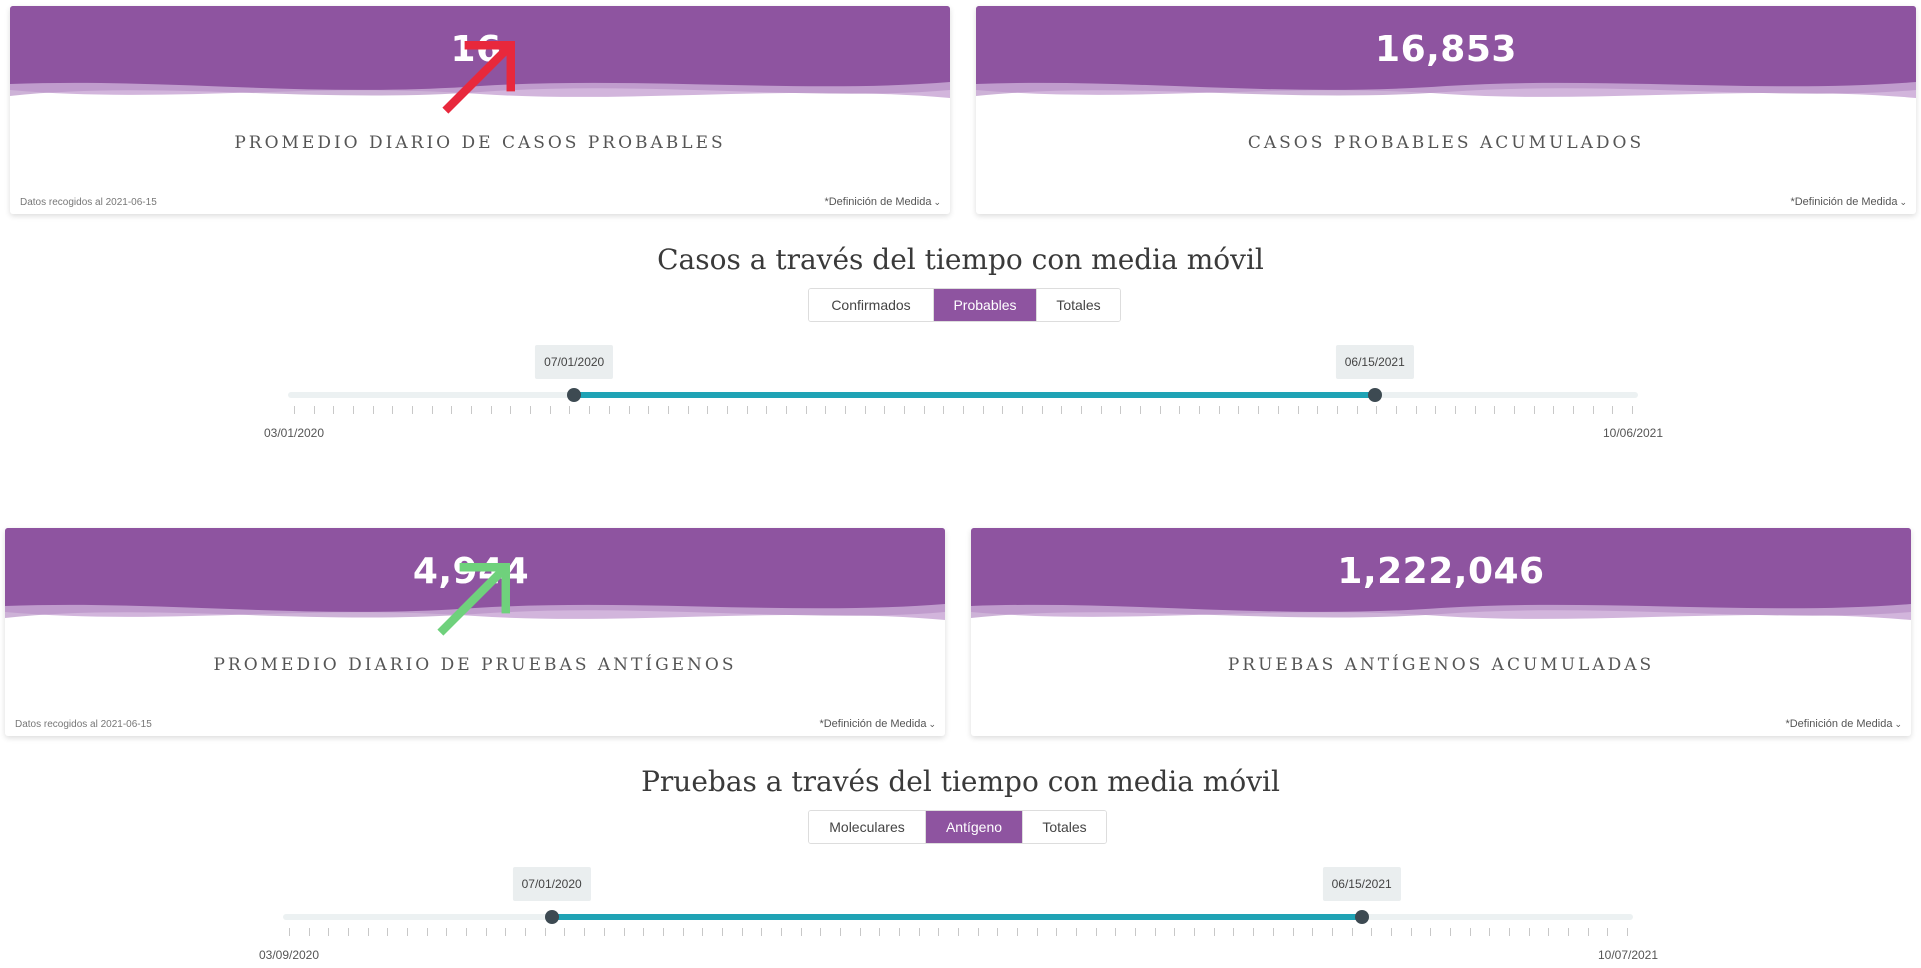 This screenshot has height=968, width=1921. Describe the element at coordinates (475, 592) in the screenshot. I see `card-value: 4,944` at that location.